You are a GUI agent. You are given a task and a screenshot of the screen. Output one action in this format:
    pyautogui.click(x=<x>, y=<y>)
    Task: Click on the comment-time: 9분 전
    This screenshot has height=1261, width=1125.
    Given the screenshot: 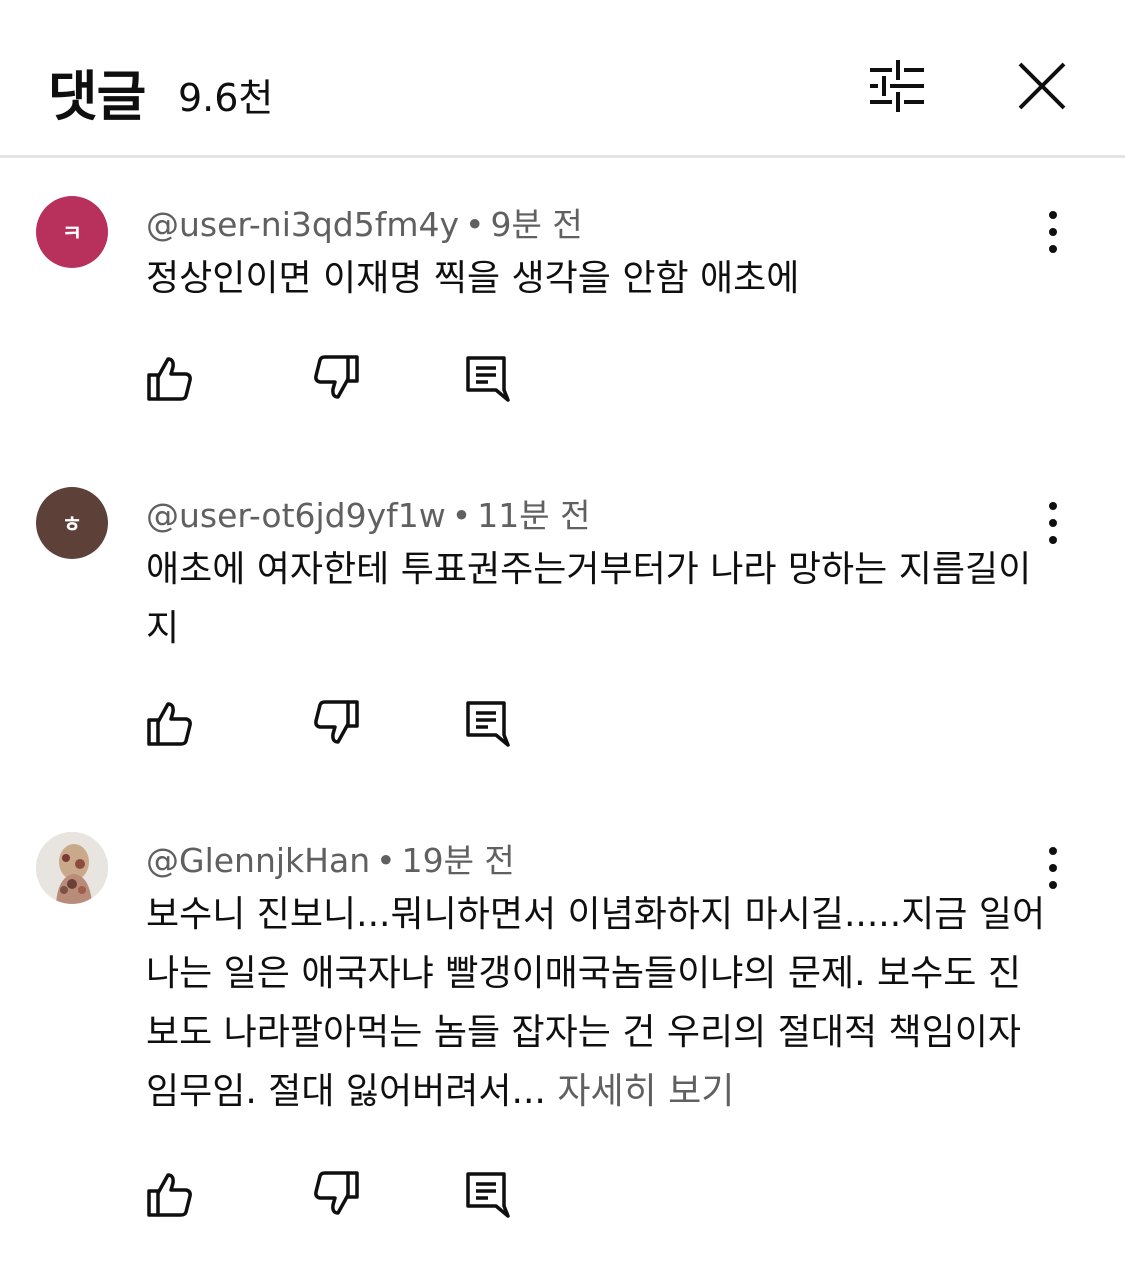 What is the action you would take?
    pyautogui.click(x=536, y=224)
    